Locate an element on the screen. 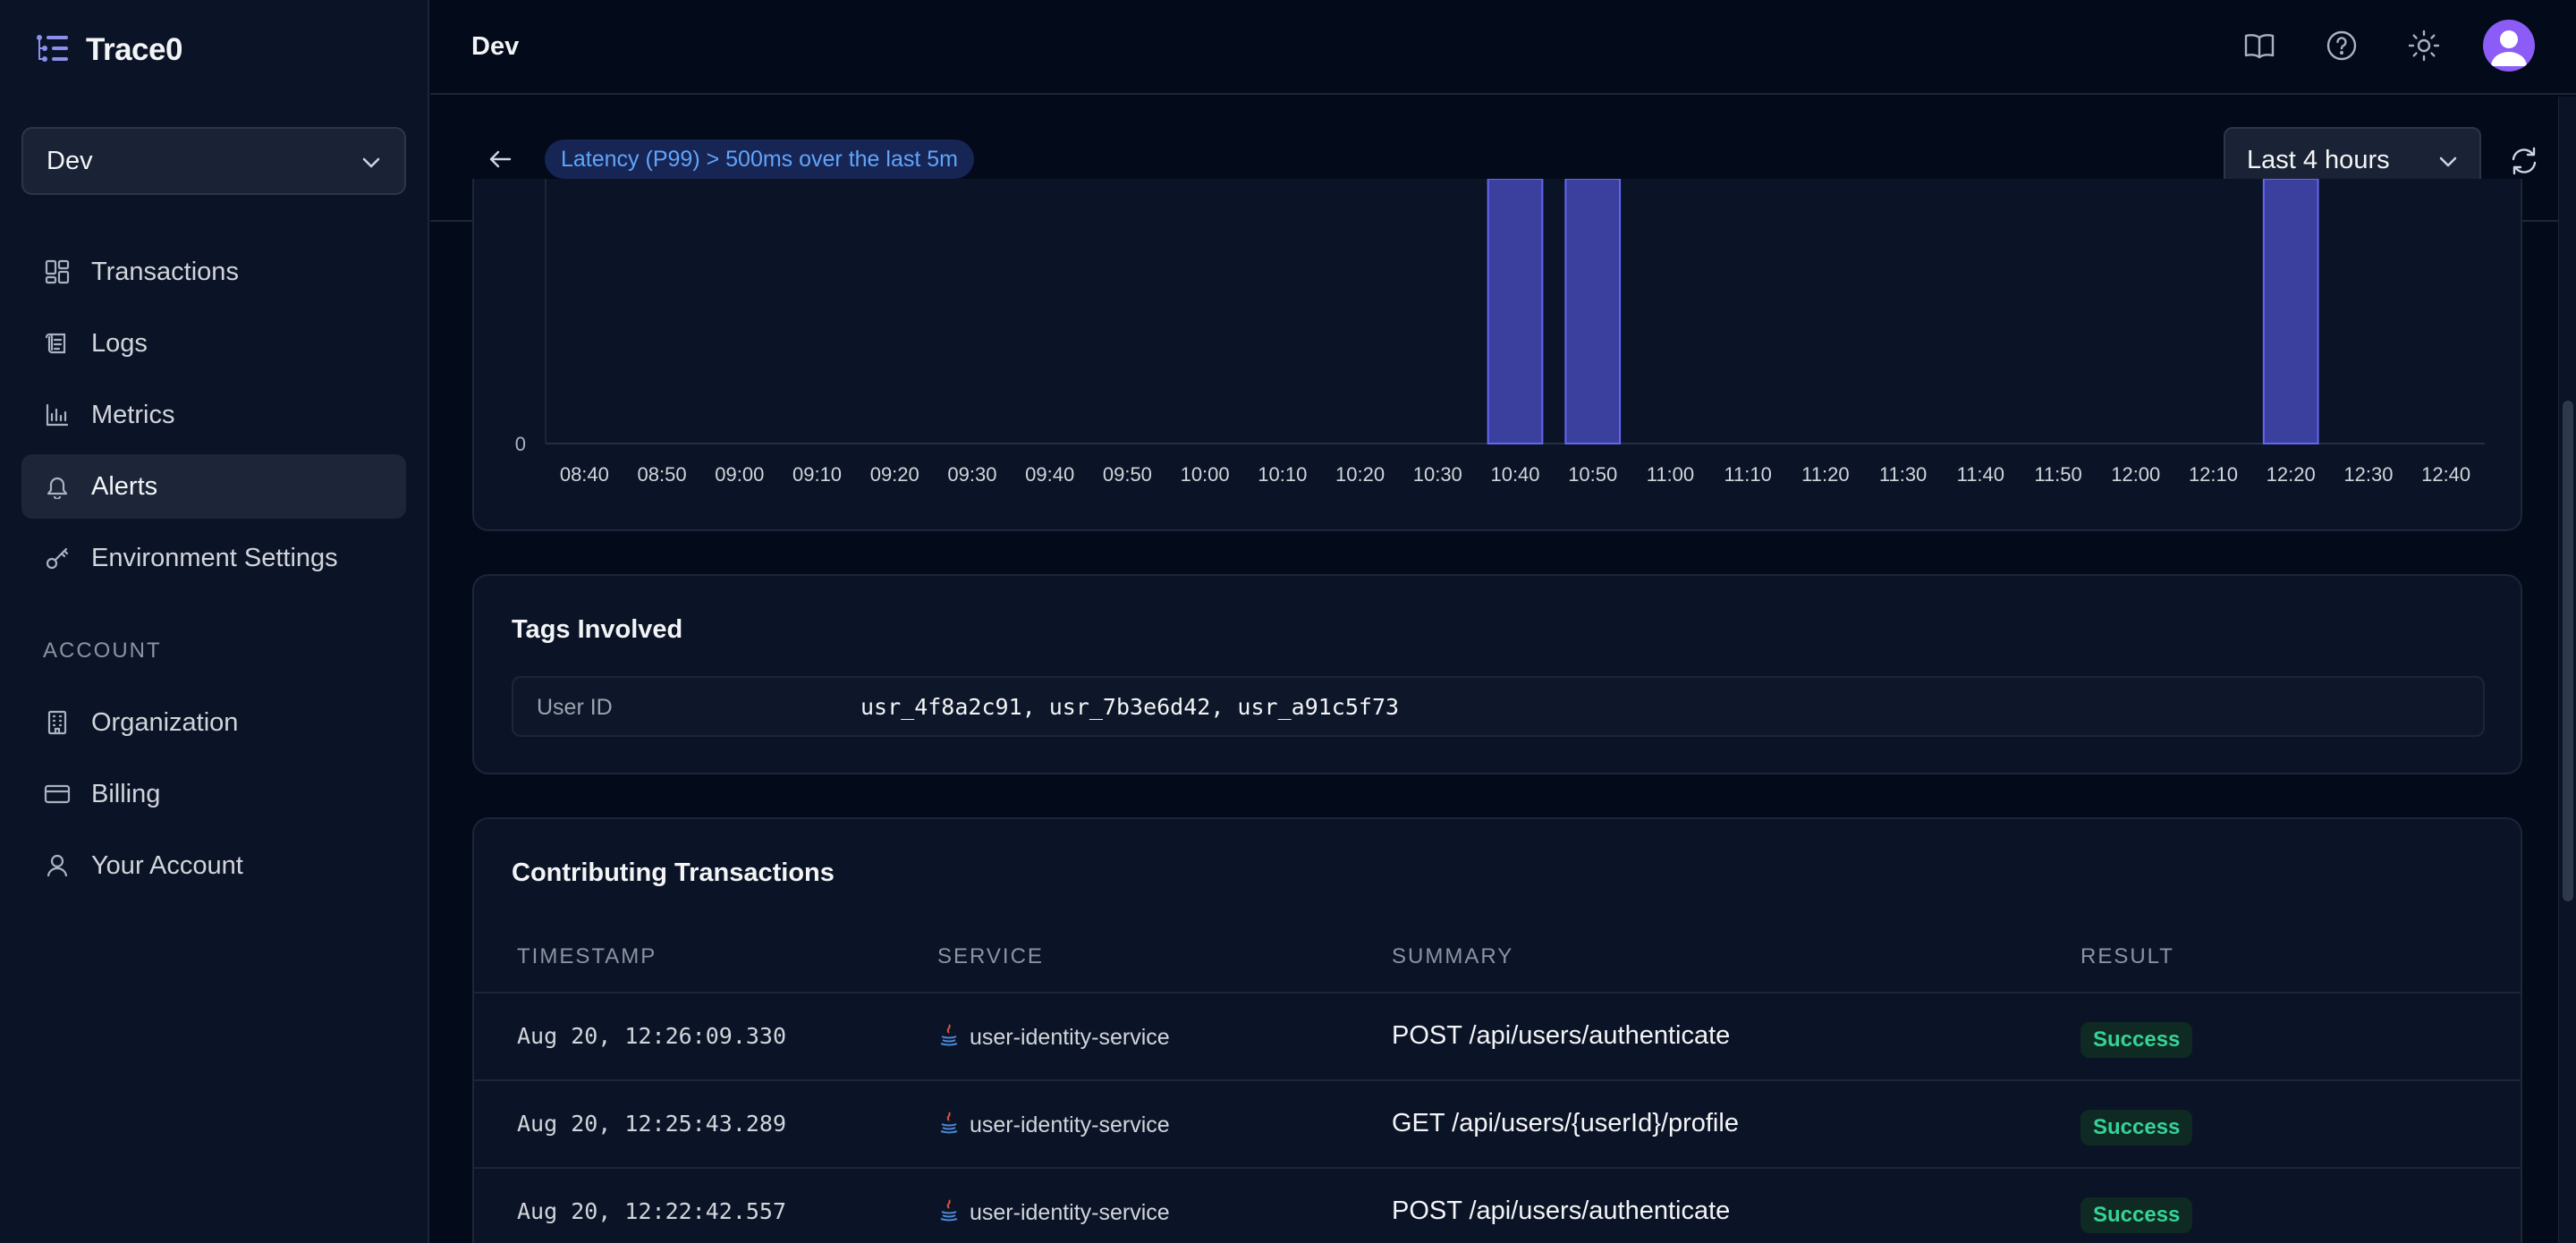  x-tick-label: 12:40 is located at coordinates (2445, 474).